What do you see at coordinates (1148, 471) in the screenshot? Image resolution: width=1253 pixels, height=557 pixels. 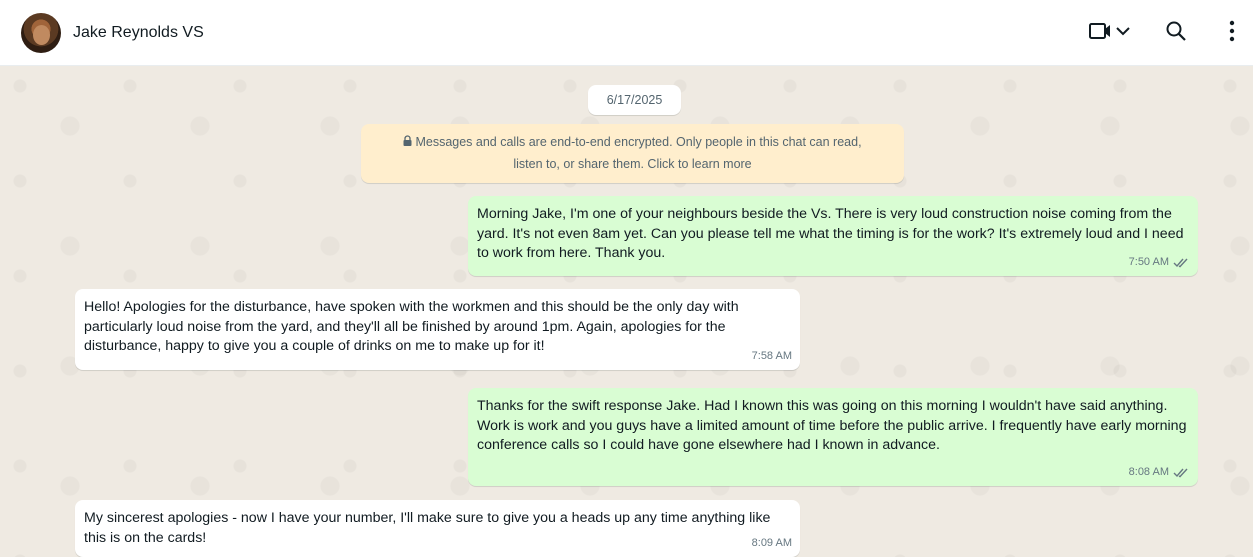 I see `message-time: 8:08 AM` at bounding box center [1148, 471].